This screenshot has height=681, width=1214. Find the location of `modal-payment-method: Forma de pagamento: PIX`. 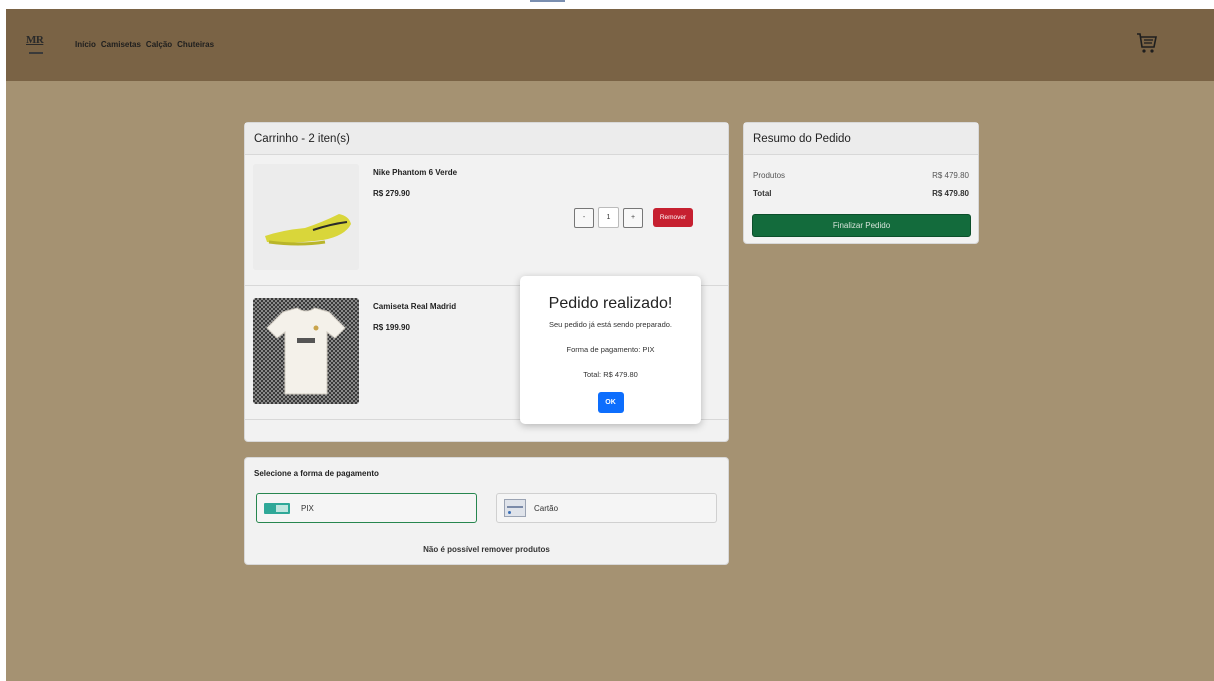

modal-payment-method: Forma de pagamento: PIX is located at coordinates (610, 349).